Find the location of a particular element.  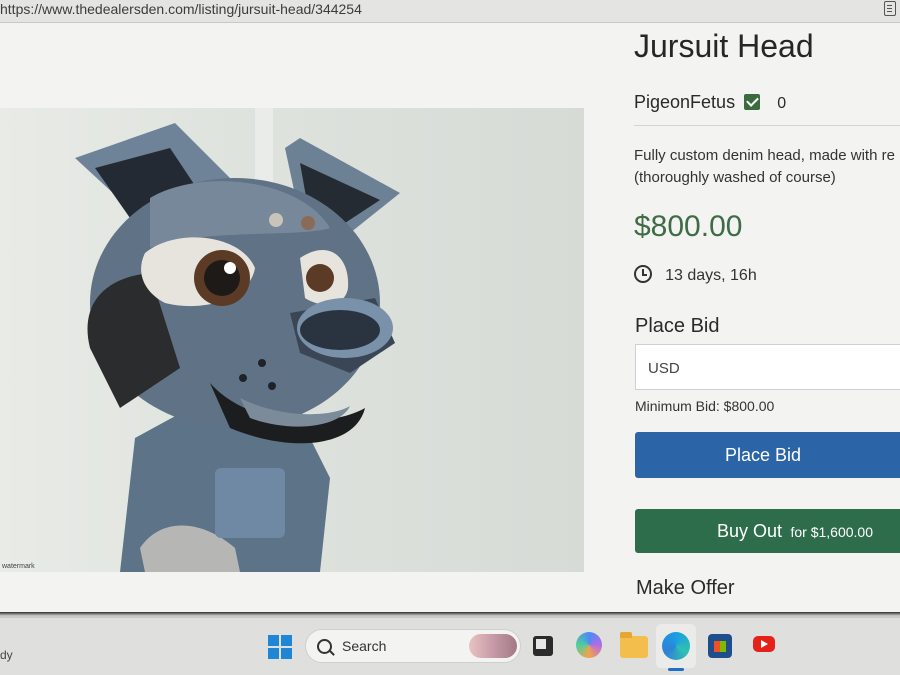

edge-icon is located at coordinates (676, 646).